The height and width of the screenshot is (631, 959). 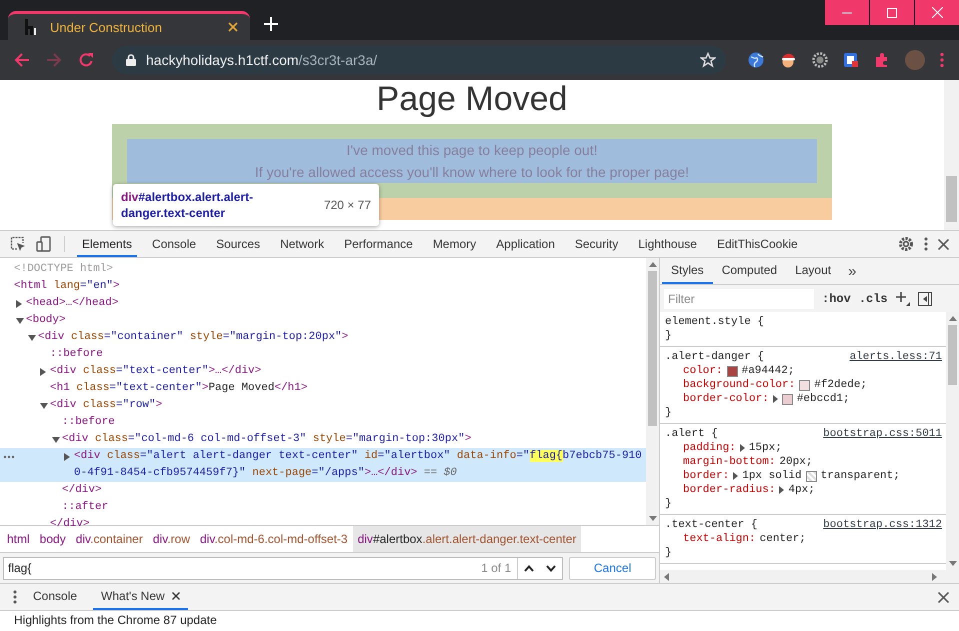 What do you see at coordinates (691, 434) in the screenshot?
I see `css-selector: .alert {` at bounding box center [691, 434].